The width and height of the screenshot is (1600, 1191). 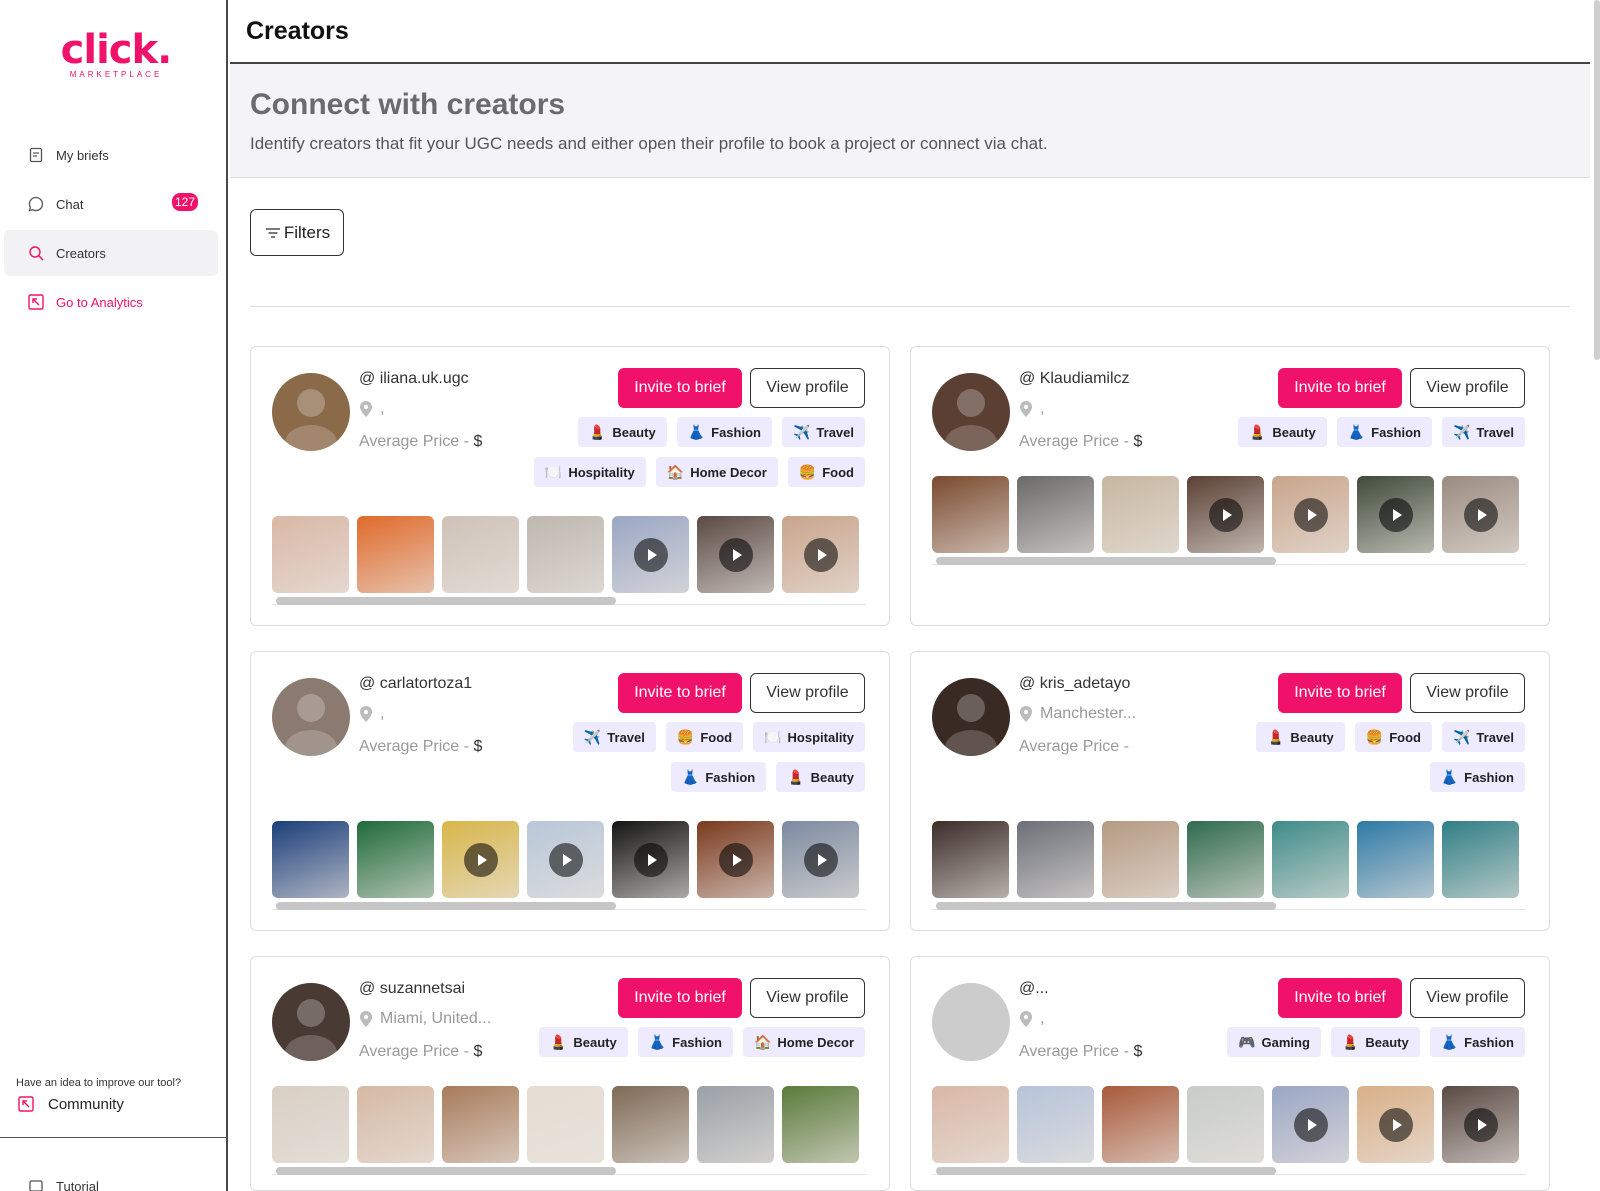 I want to click on creator-handle: @ carlatortoza1, so click(x=415, y=684).